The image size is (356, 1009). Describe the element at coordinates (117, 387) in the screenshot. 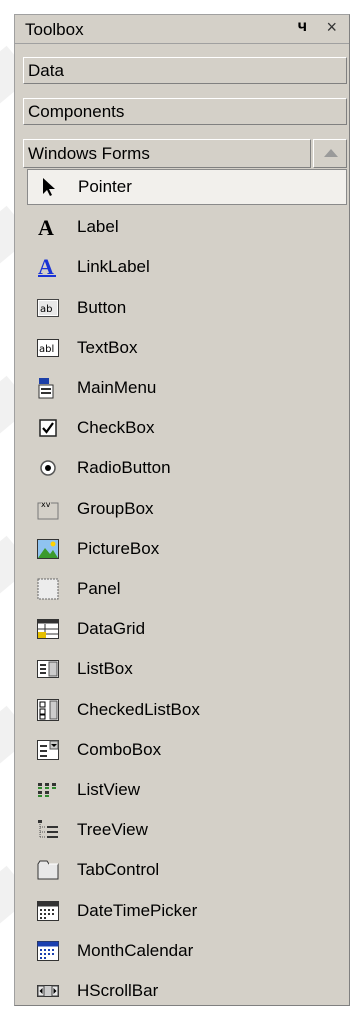

I see `toolbox-item-label: MainMenu` at that location.